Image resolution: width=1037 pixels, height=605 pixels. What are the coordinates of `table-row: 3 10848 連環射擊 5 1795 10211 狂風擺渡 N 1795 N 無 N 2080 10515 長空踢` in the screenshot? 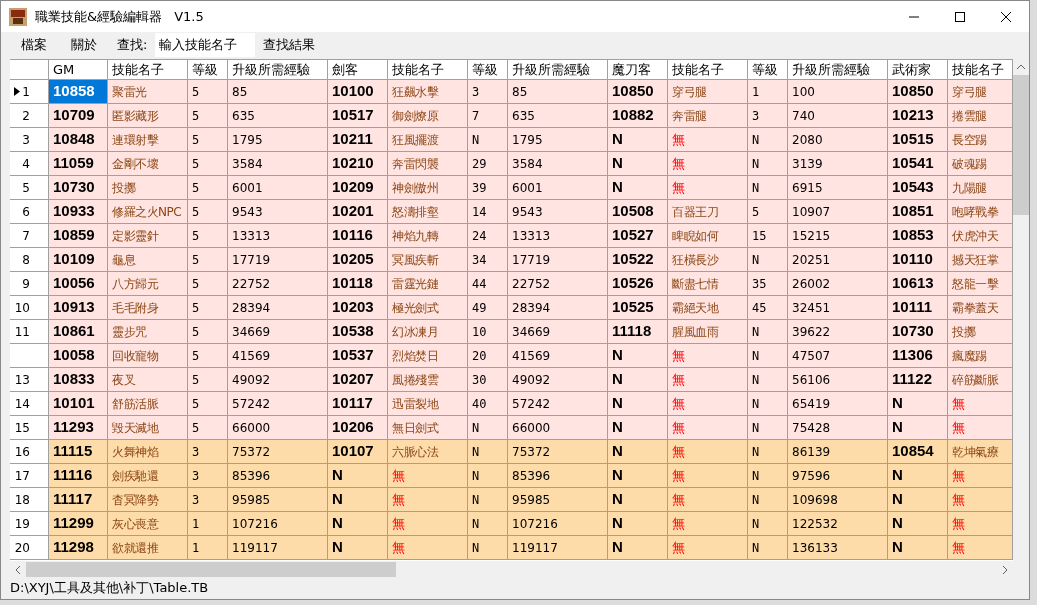 It's located at (511, 140).